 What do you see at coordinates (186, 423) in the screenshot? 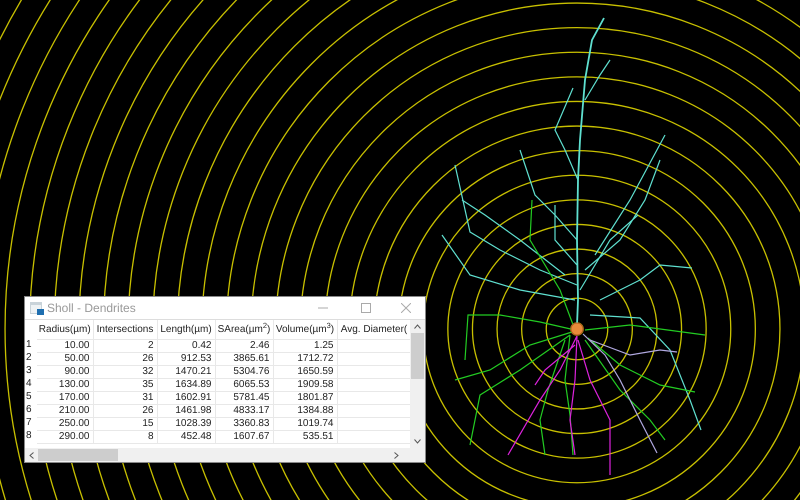
I see `table-cell: 1028.39` at bounding box center [186, 423].